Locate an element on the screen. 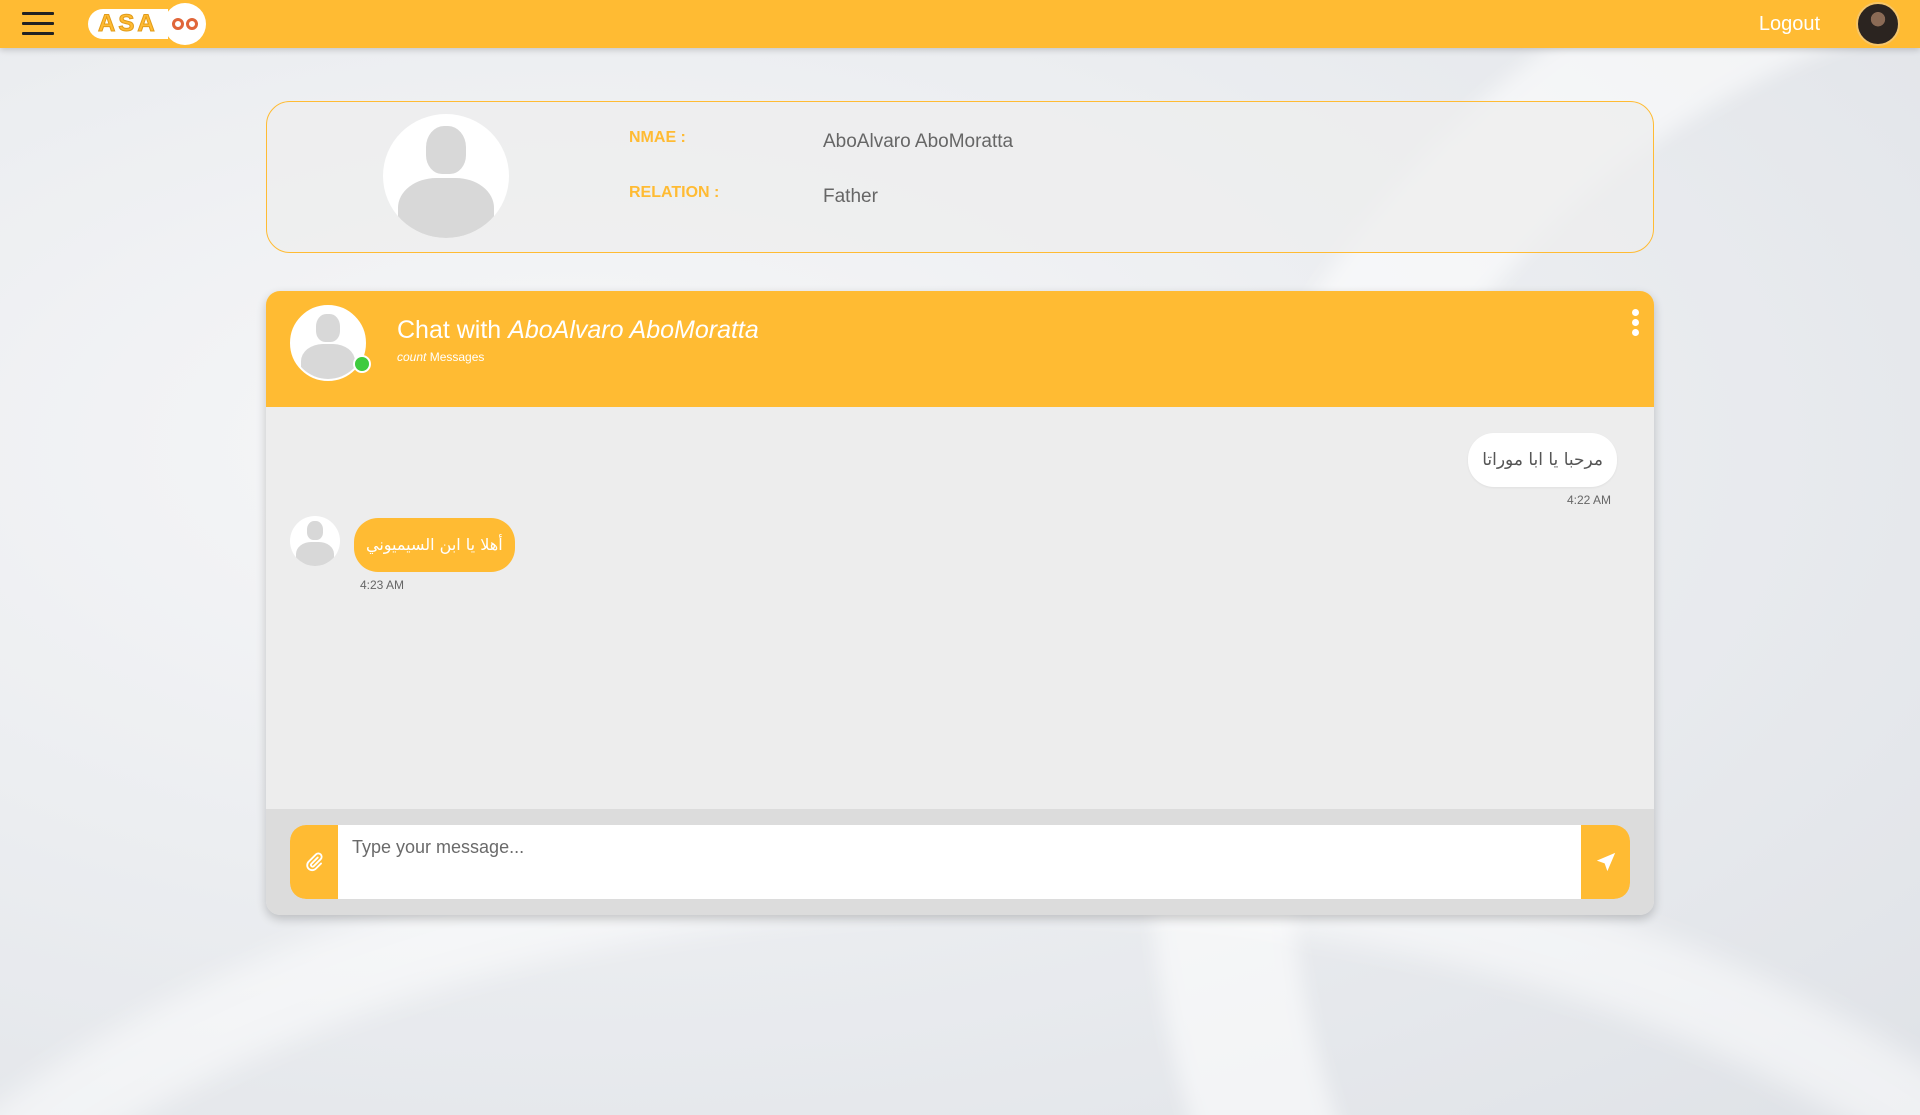 Image resolution: width=1920 pixels, height=1115 pixels. user-avatar is located at coordinates (1878, 24).